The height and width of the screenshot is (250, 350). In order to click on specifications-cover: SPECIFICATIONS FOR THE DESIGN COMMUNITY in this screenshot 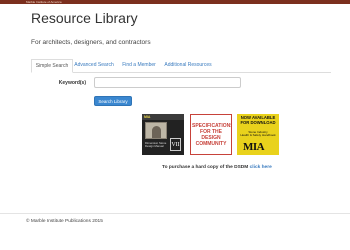, I will do `click(211, 134)`.